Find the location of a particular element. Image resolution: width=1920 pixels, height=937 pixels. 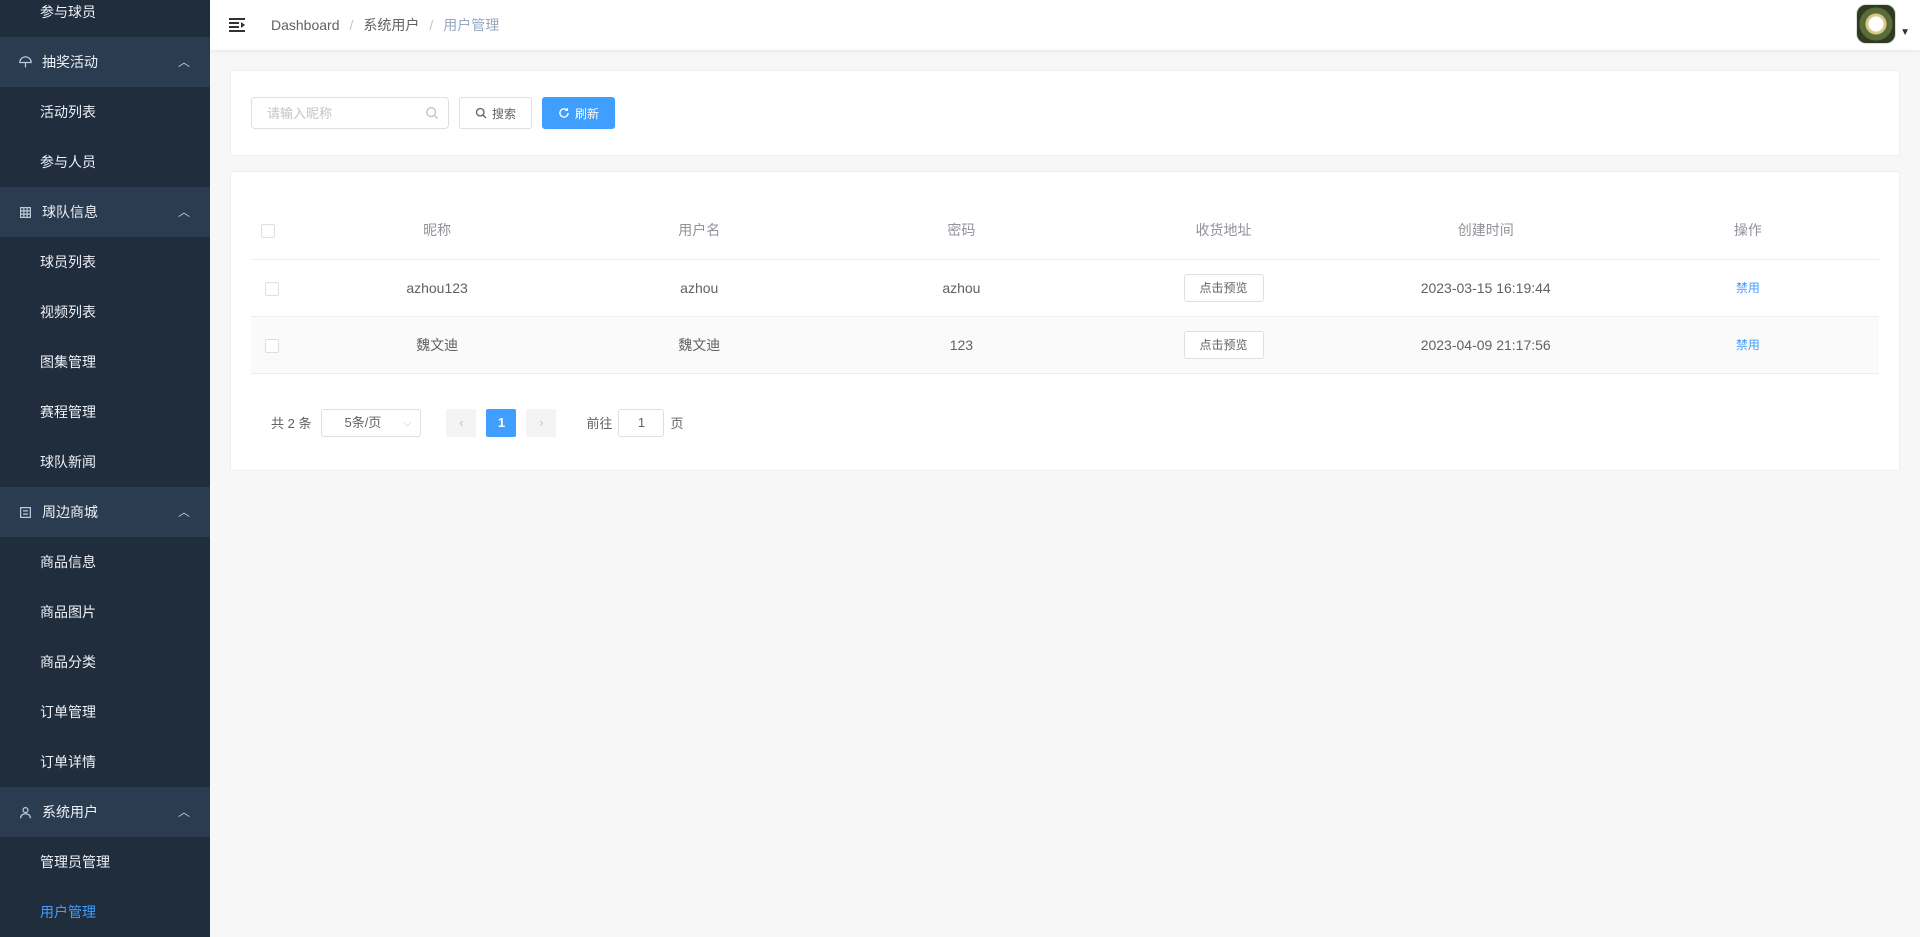

sidebar-group-team-info: 球队信息 ︿ is located at coordinates (105, 212).